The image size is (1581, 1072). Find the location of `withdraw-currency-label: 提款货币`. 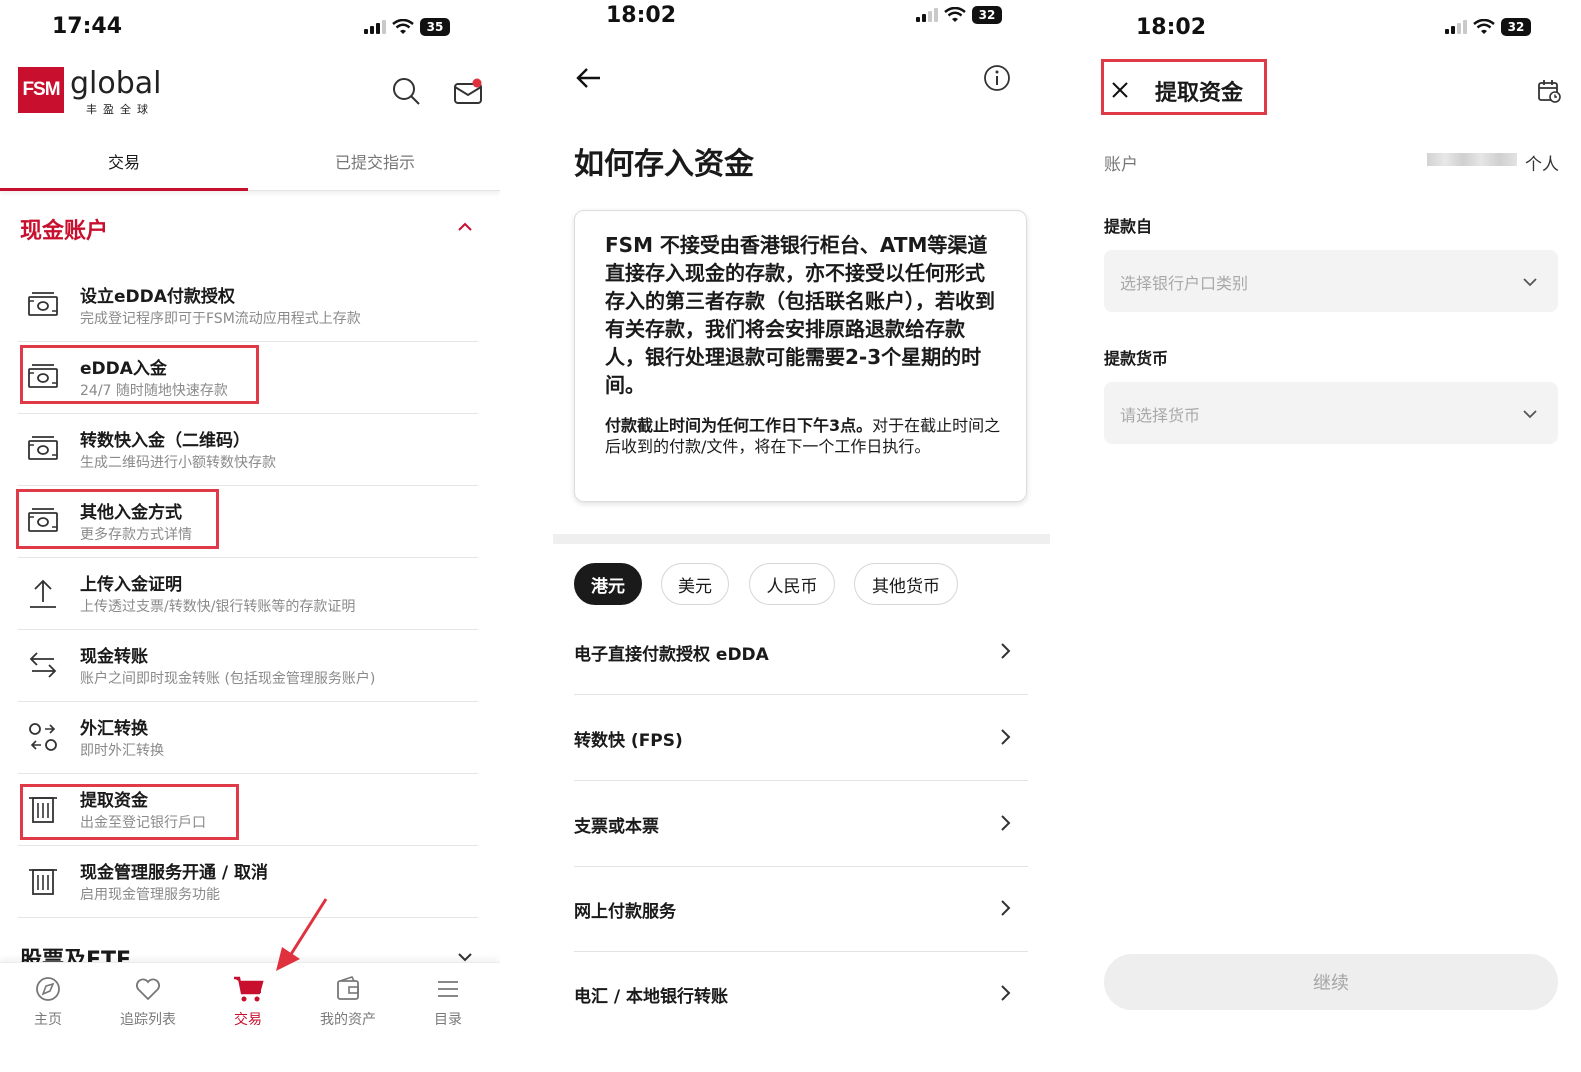

withdraw-currency-label: 提款货币 is located at coordinates (1136, 358).